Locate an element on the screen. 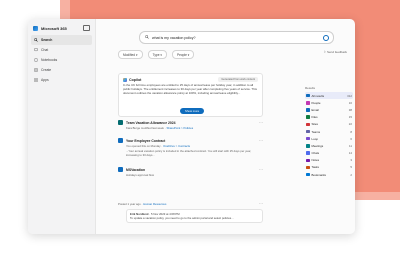 The width and height of the screenshot is (400, 257). filter-label: Modified is located at coordinates (129, 54).